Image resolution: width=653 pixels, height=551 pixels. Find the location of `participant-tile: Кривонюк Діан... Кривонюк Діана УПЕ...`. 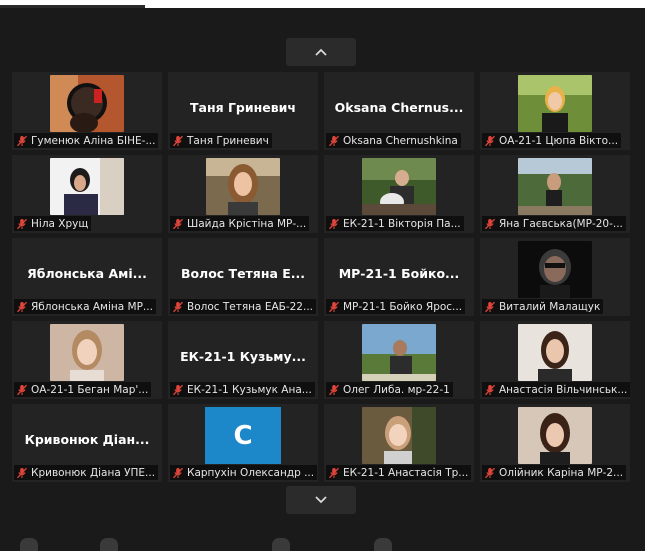

participant-tile: Кривонюк Діан... Кривонюк Діана УПЕ... is located at coordinates (87, 443).